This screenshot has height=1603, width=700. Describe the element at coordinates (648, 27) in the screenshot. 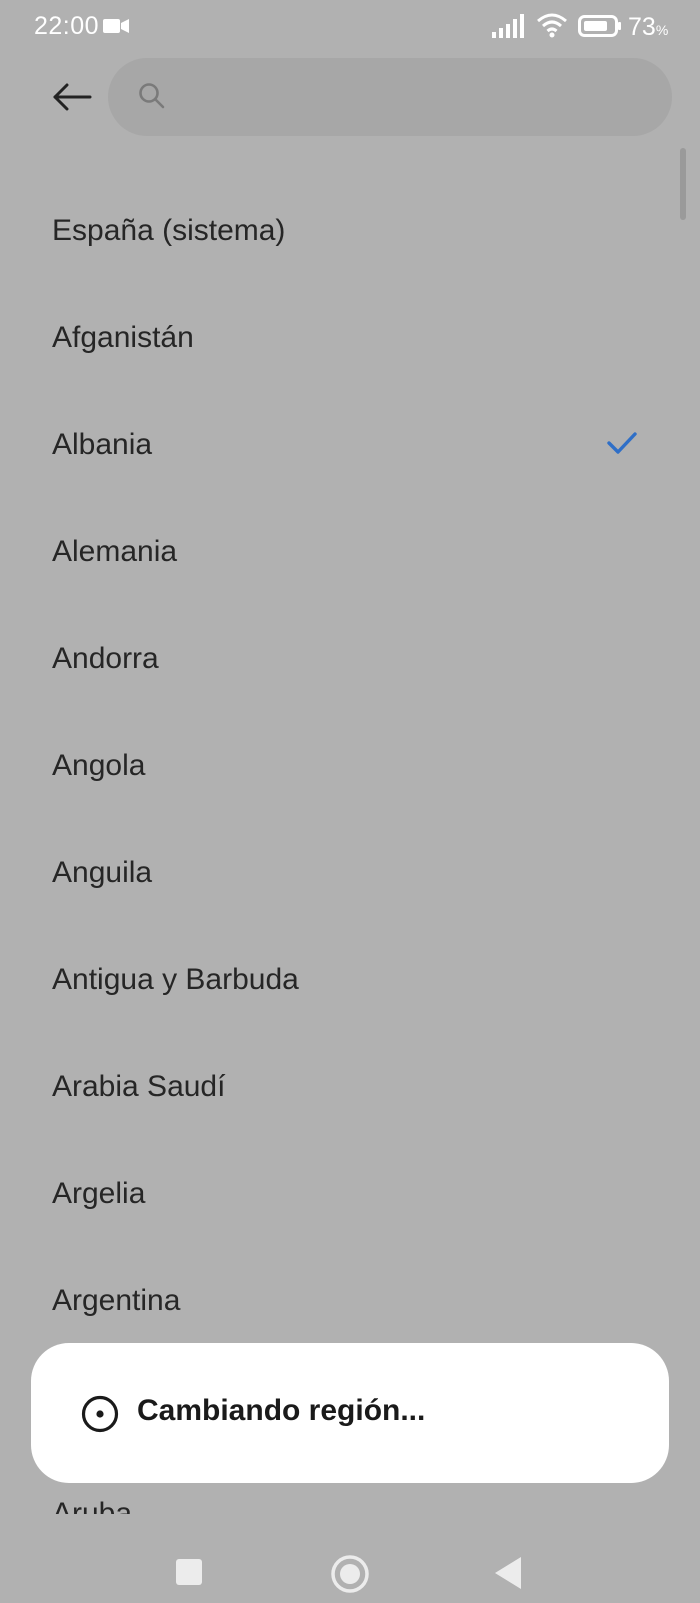

I see `battery-percent: 73%` at that location.